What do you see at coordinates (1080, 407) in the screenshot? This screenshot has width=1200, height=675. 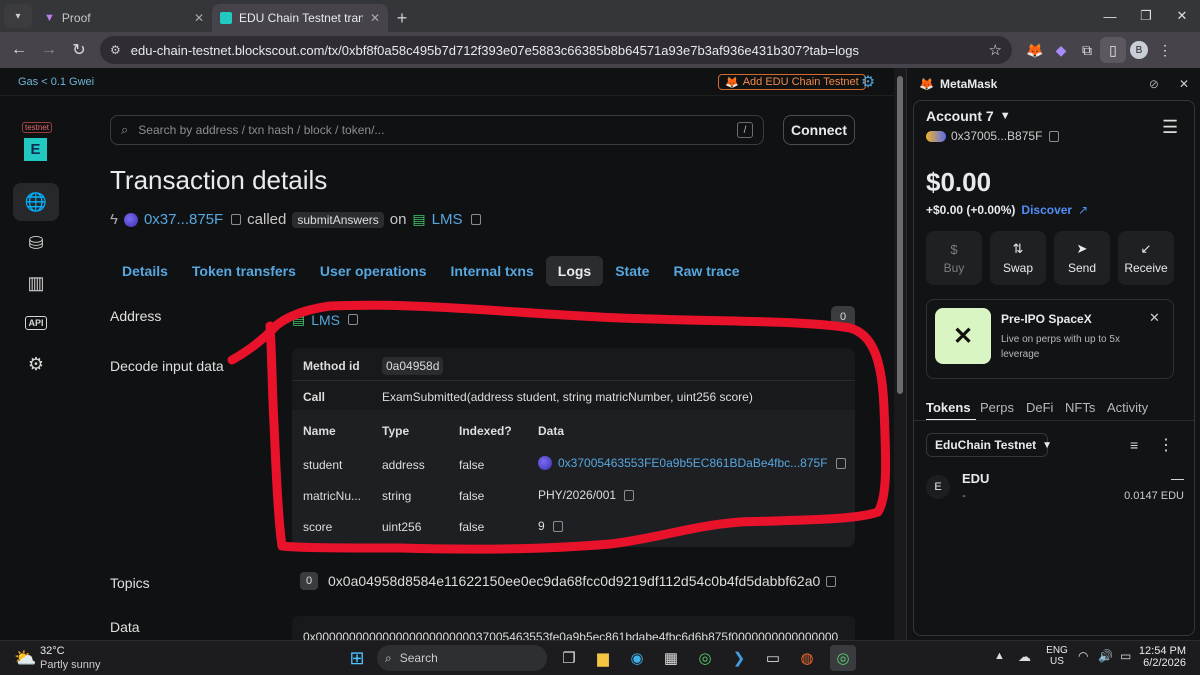 I see `tab-nfts: NFTs` at bounding box center [1080, 407].